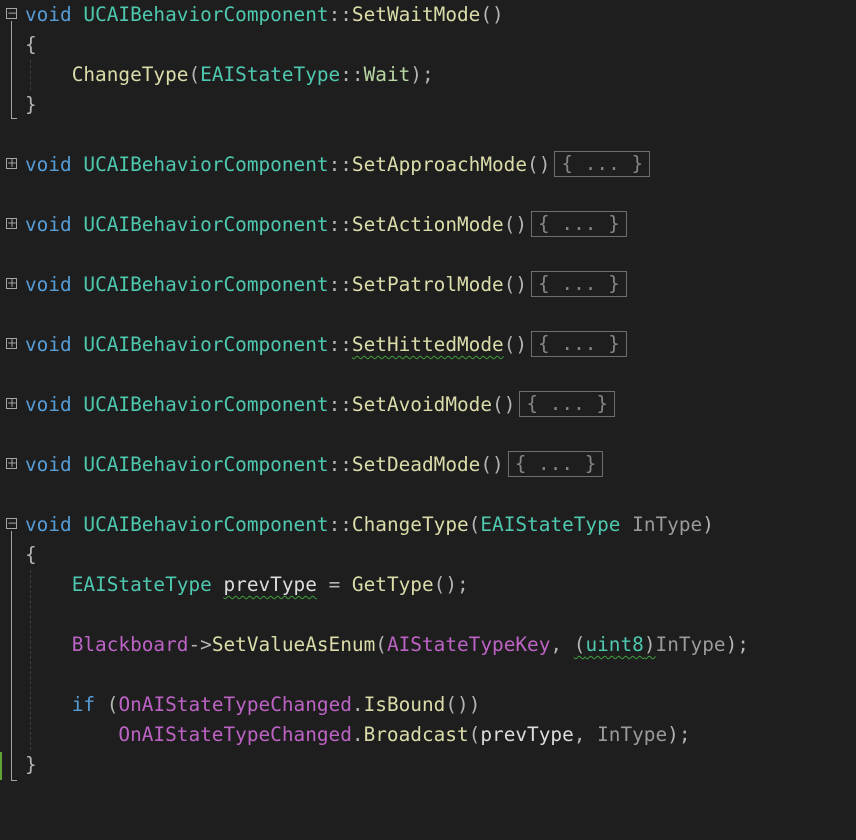 Image resolution: width=856 pixels, height=840 pixels. What do you see at coordinates (422, 404) in the screenshot?
I see `function-name: SetAvoidMode` at bounding box center [422, 404].